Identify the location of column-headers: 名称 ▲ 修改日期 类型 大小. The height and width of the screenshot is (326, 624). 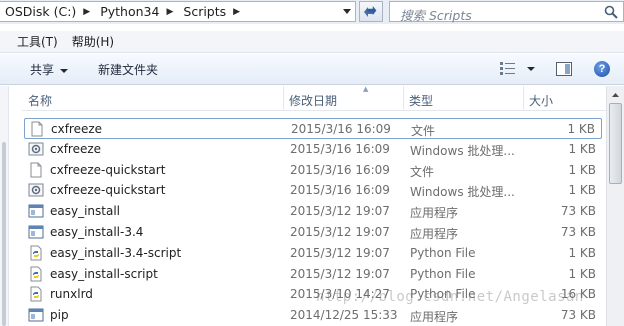
(314, 98).